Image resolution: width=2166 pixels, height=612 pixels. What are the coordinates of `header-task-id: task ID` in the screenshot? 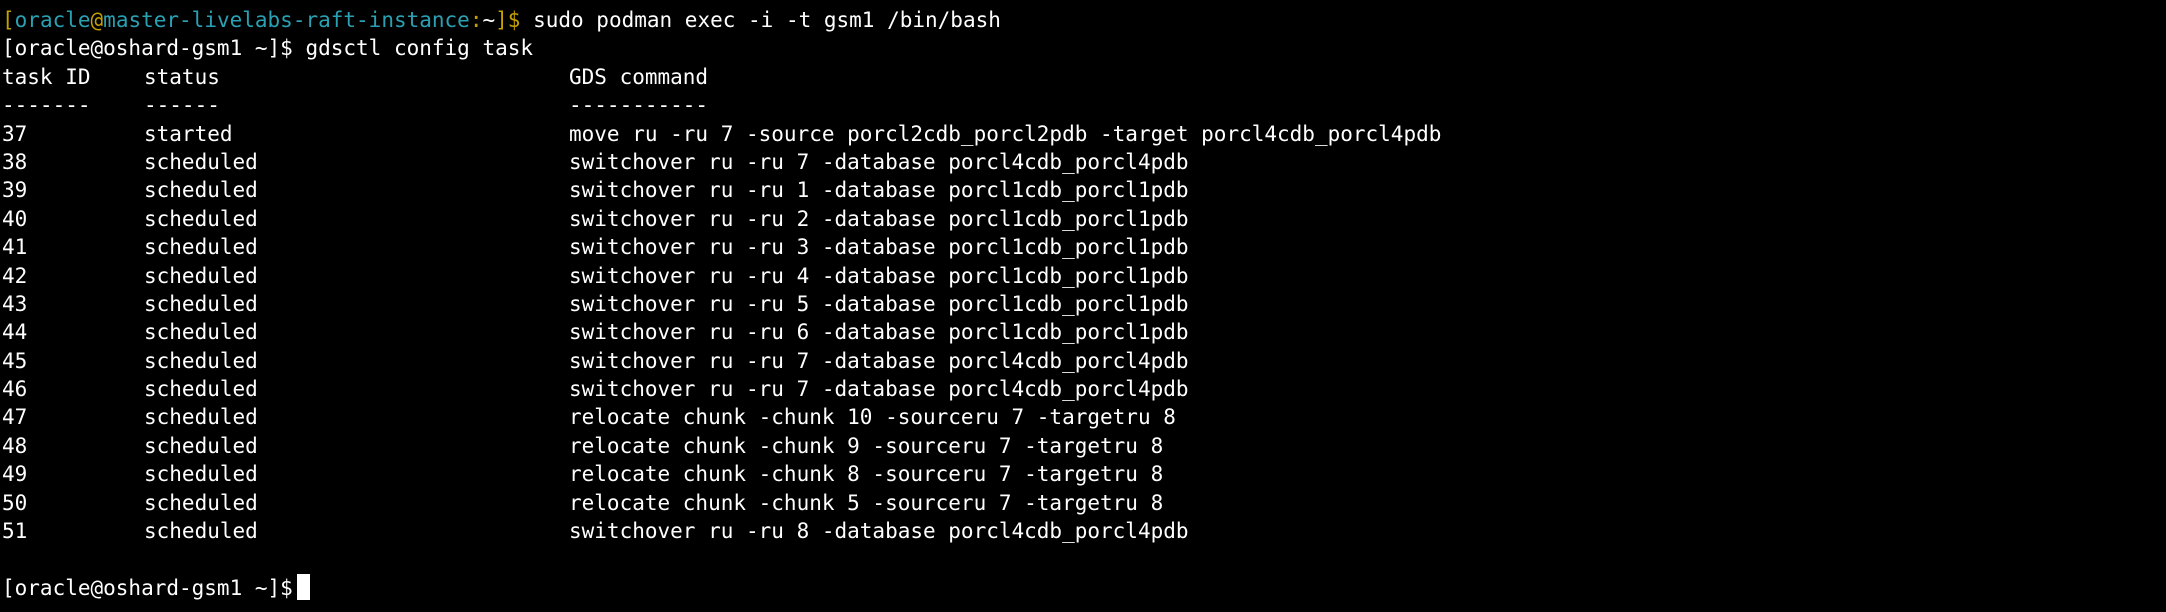 It's located at (46, 76).